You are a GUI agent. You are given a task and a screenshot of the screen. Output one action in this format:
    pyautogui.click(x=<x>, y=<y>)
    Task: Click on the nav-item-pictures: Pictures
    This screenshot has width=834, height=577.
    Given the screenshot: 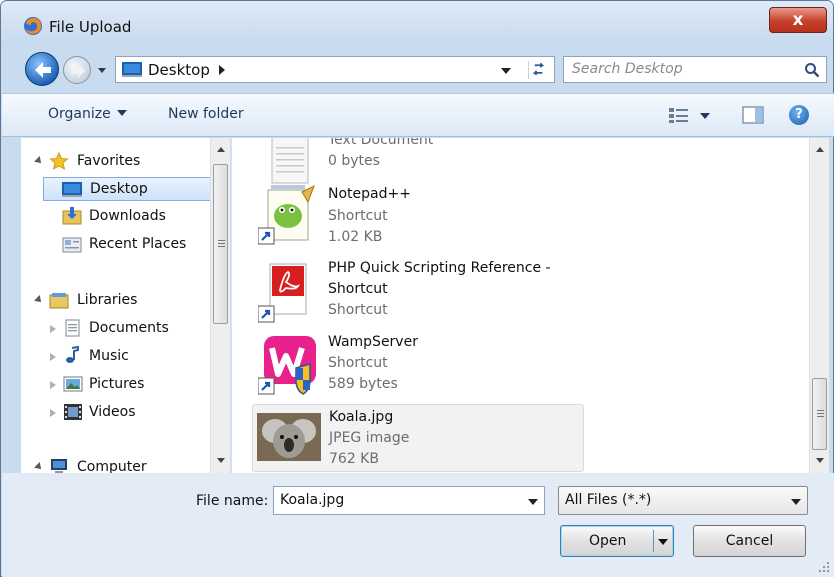 What is the action you would take?
    pyautogui.click(x=136, y=385)
    